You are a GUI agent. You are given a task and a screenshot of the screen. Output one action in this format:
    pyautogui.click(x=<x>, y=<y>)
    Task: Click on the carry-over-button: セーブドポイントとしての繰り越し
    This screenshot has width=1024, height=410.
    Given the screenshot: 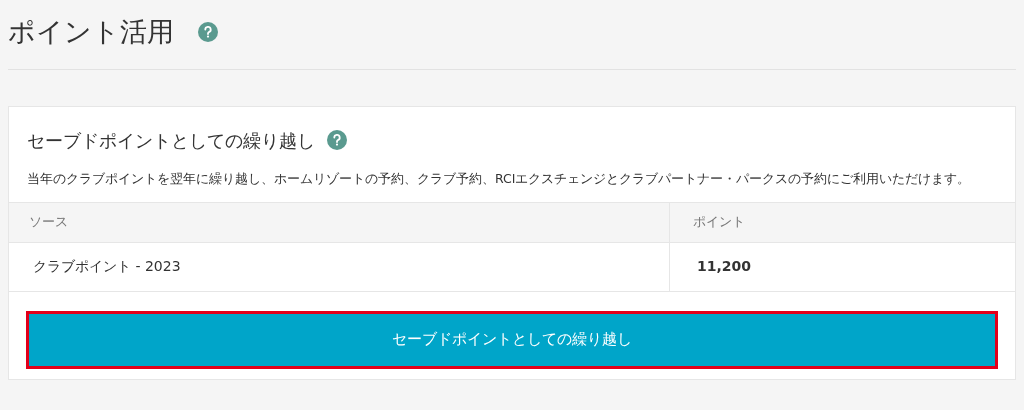 What is the action you would take?
    pyautogui.click(x=512, y=339)
    